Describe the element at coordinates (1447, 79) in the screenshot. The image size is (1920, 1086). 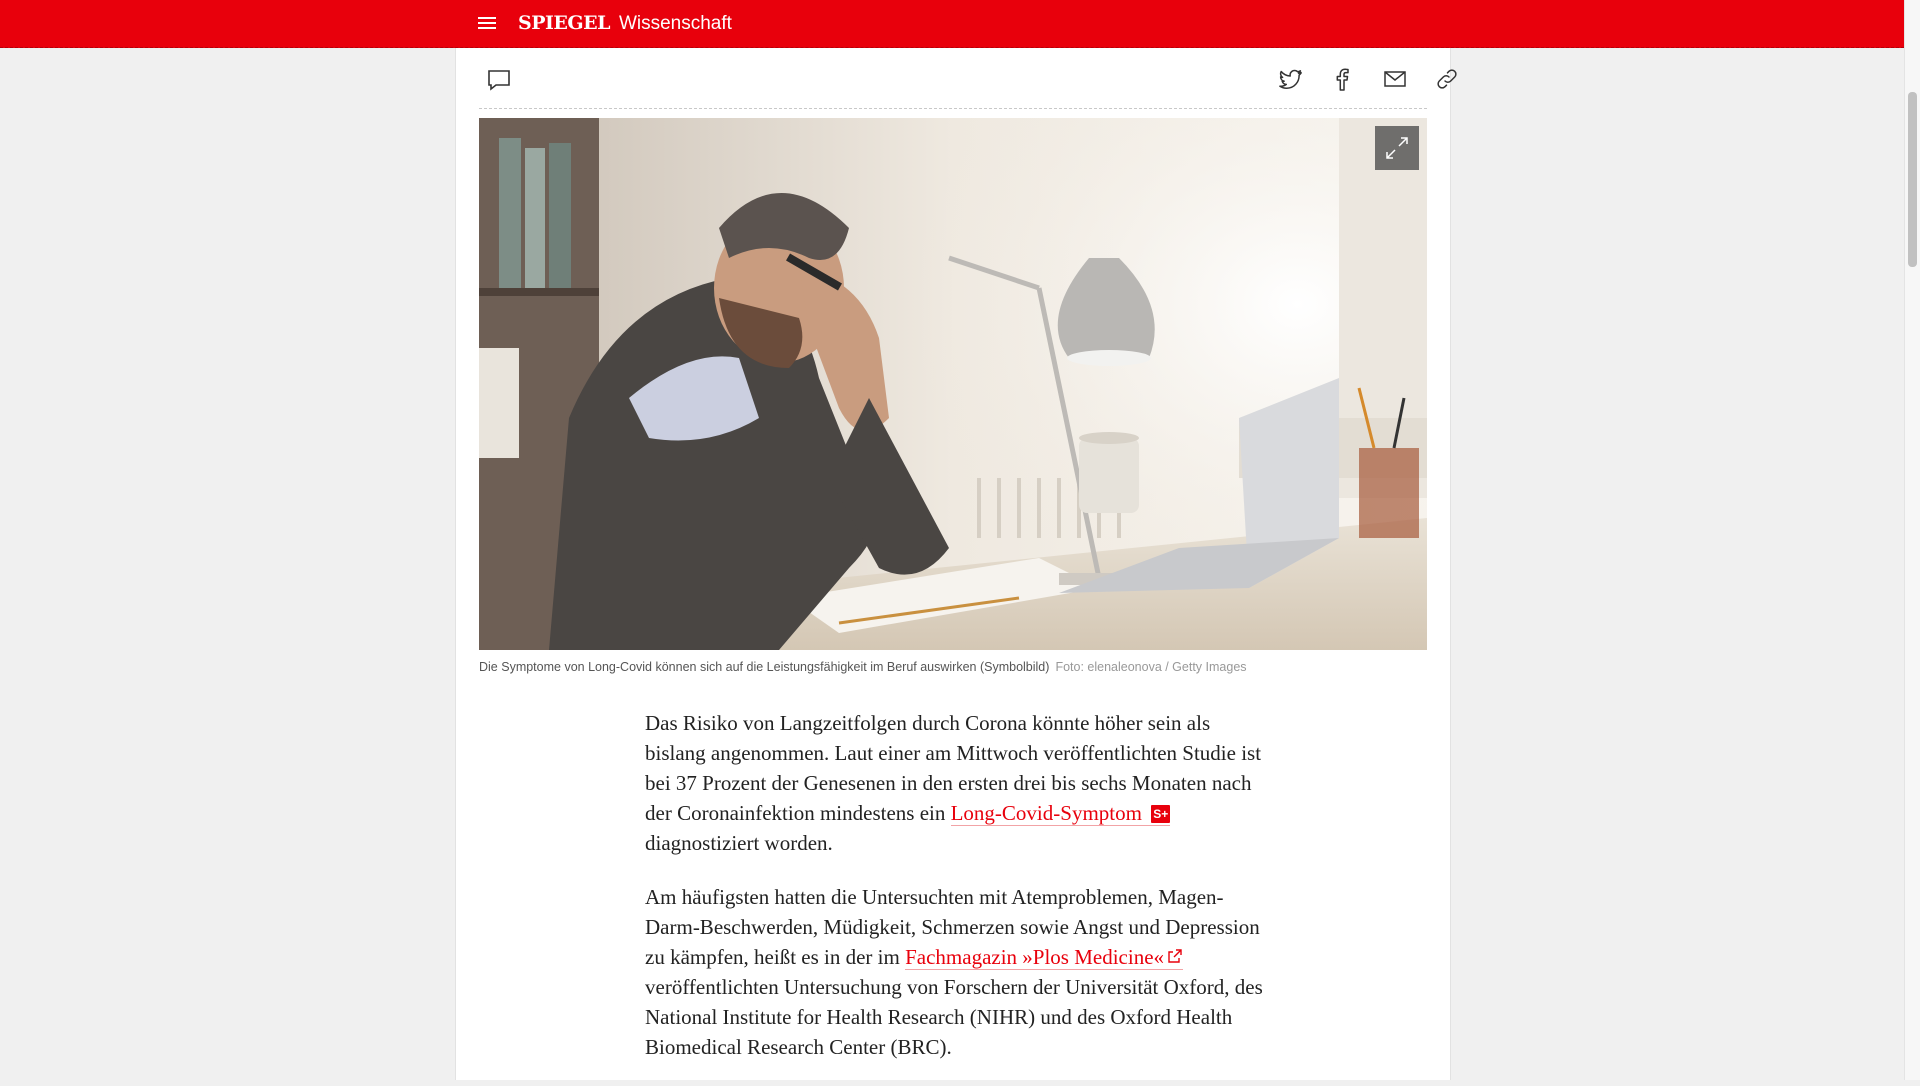
I see `link-icon` at that location.